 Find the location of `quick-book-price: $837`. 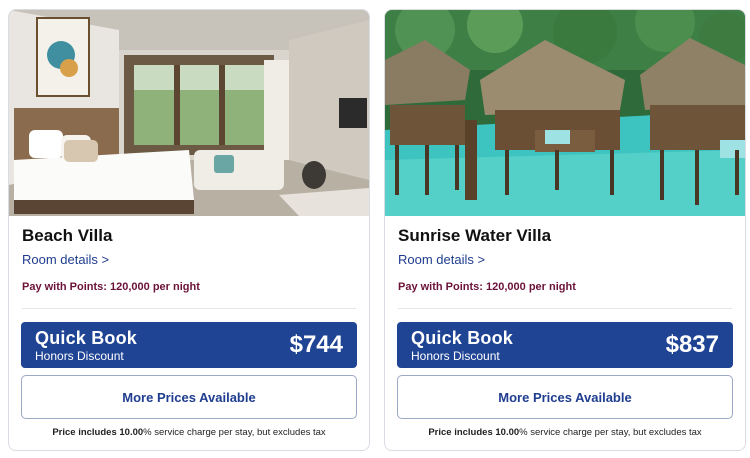

quick-book-price: $837 is located at coordinates (692, 344).